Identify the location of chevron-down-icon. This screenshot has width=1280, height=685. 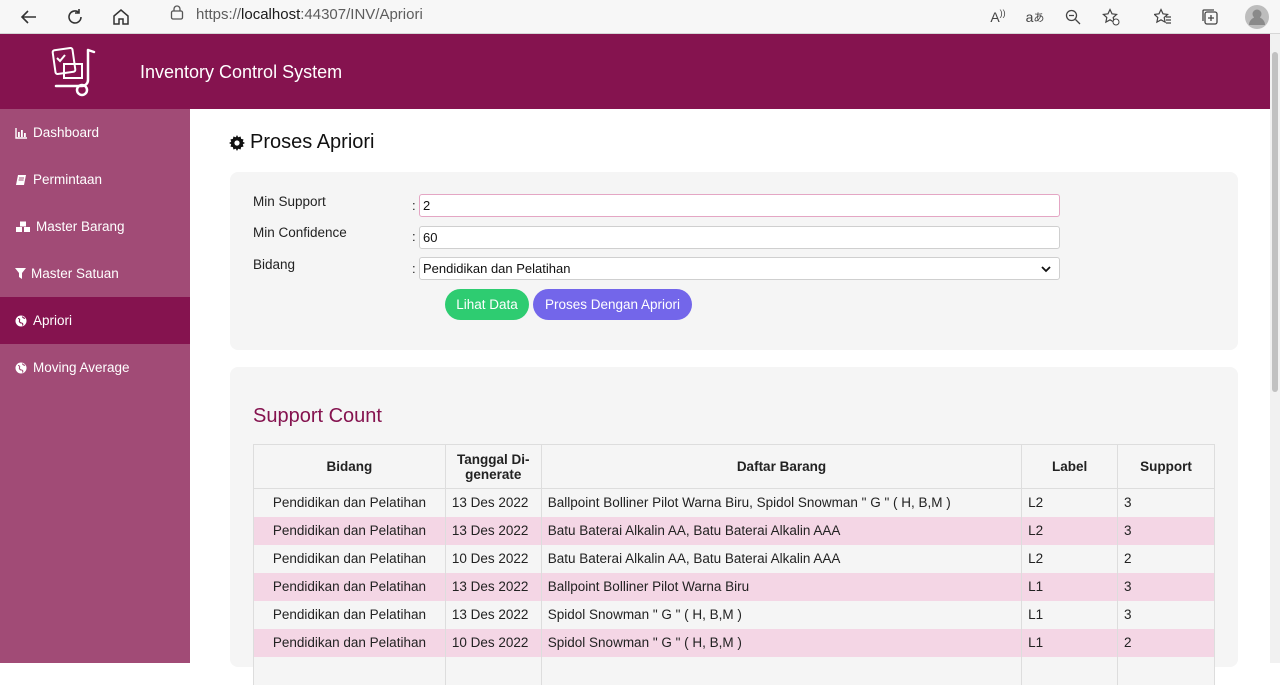
(1046, 268).